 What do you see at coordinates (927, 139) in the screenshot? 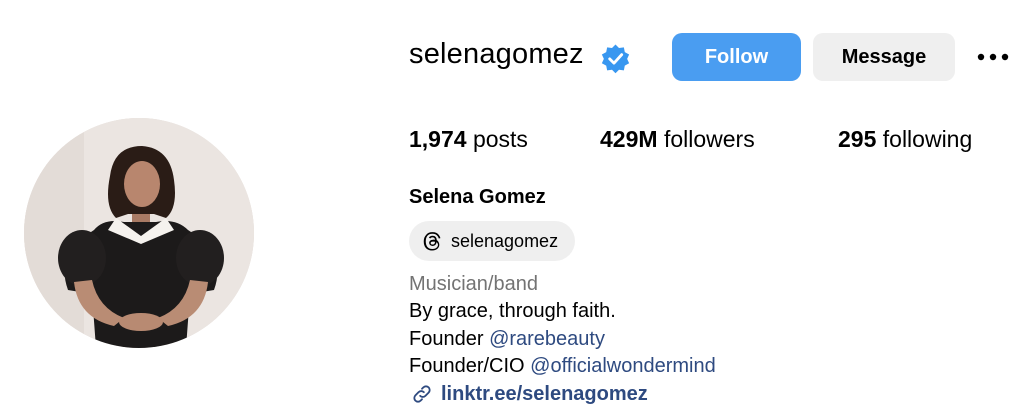
I see `following-label: following` at bounding box center [927, 139].